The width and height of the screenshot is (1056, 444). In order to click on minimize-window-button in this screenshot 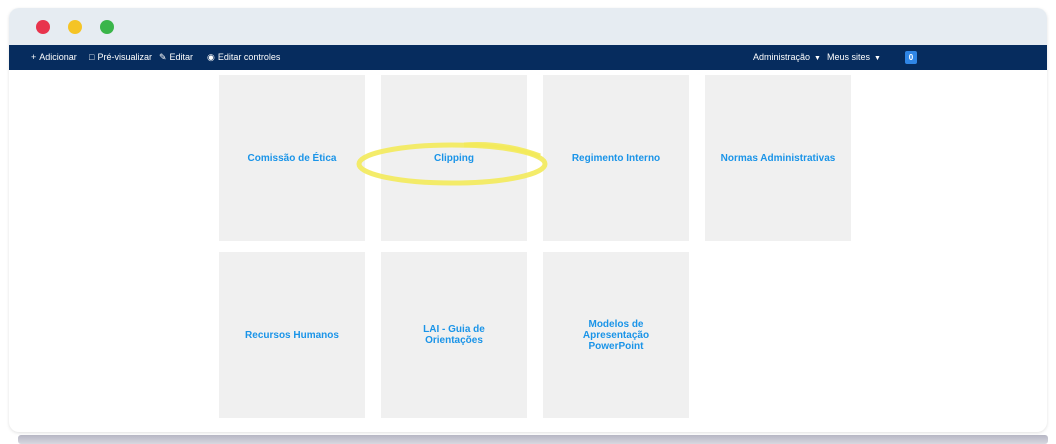, I will do `click(75, 27)`.